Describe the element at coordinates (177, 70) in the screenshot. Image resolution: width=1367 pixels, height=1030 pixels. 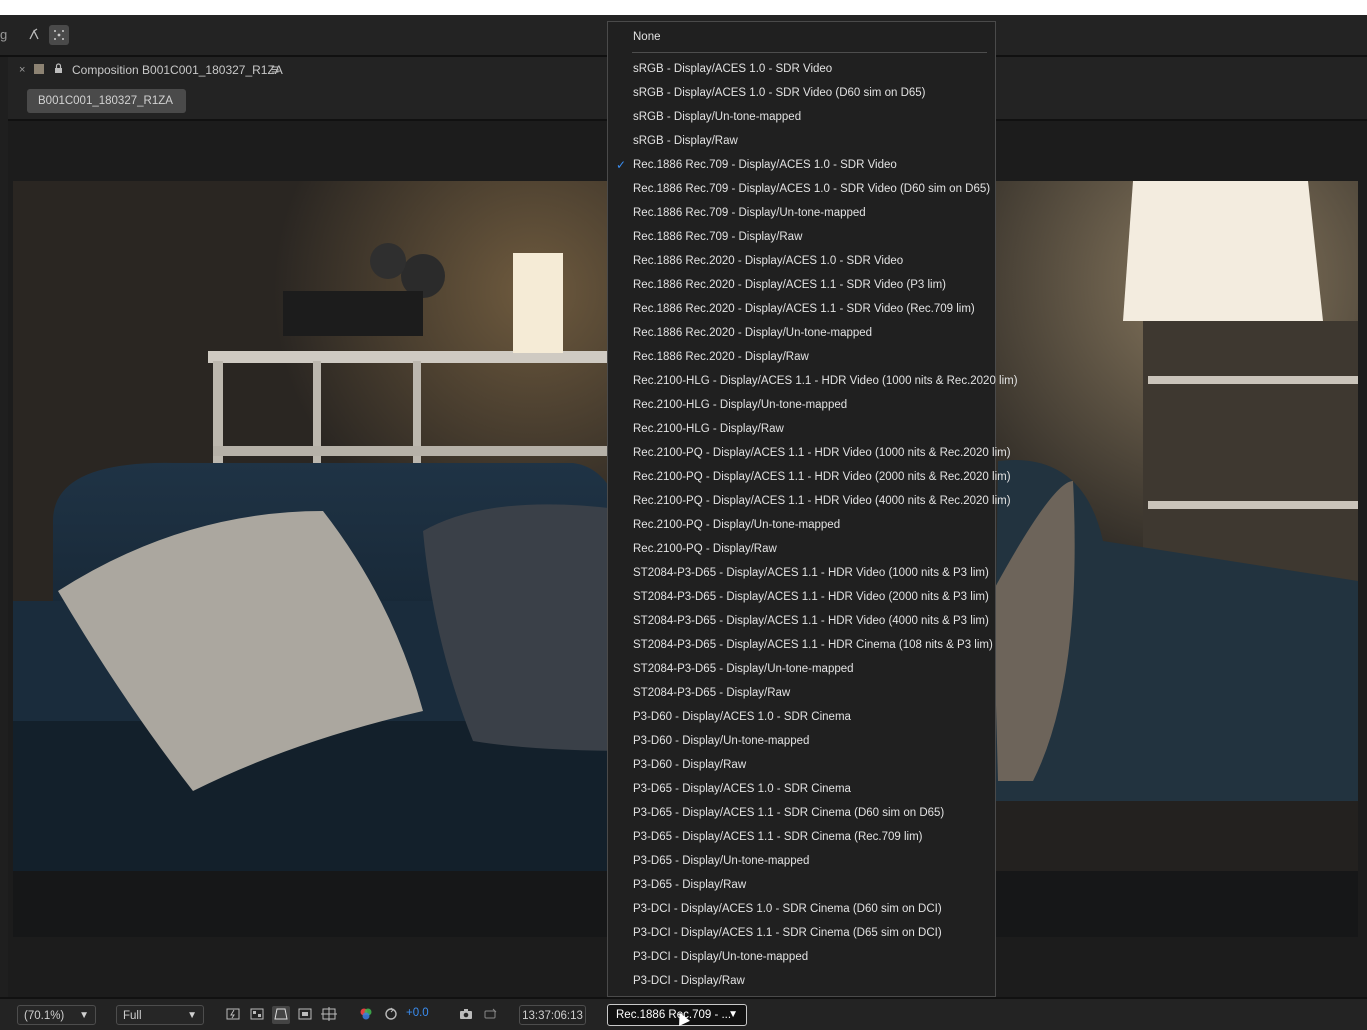
I see `panel-title: Composition B001C001_180327_R1ZA` at that location.